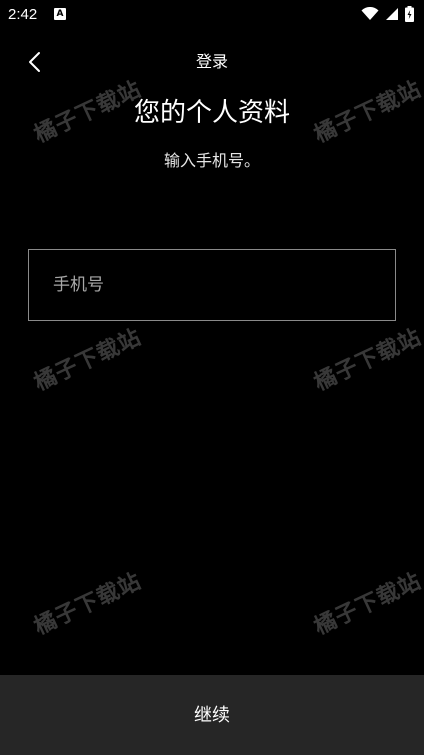 This screenshot has height=755, width=424. Describe the element at coordinates (370, 13) in the screenshot. I see `wifi-icon` at that location.